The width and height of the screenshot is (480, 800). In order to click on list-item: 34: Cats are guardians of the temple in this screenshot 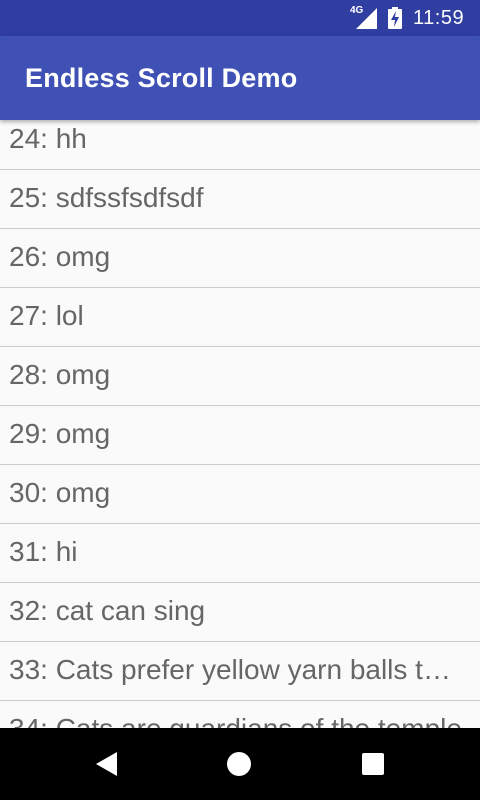, I will do `click(240, 714)`.